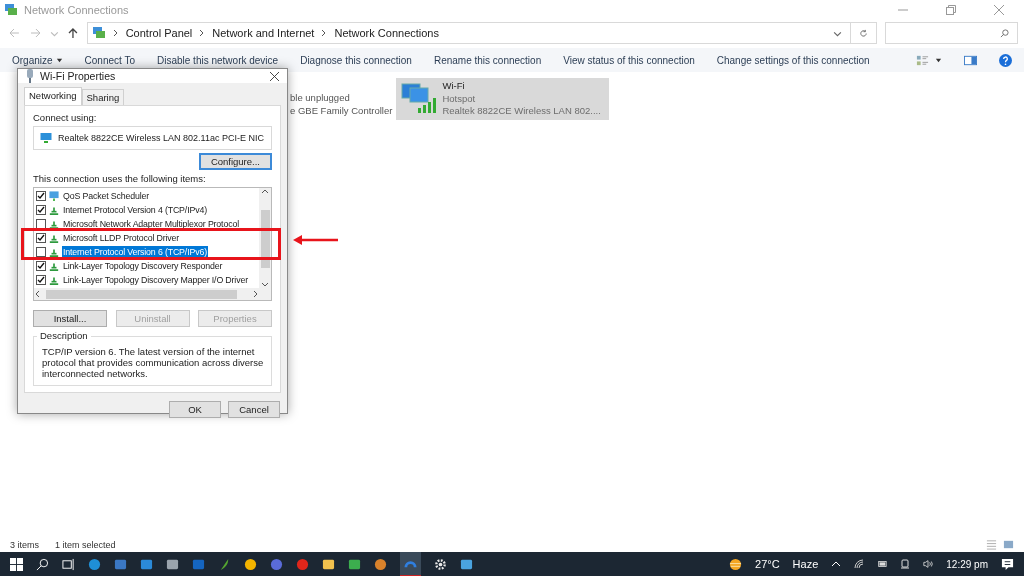  I want to click on annotation-arrow, so click(316, 240).